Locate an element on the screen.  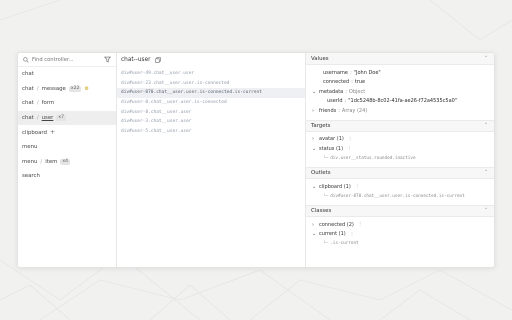
value-value: "1dc5248b-8c02-41fa-ae26-f72a4535c5a0" is located at coordinates (402, 101).